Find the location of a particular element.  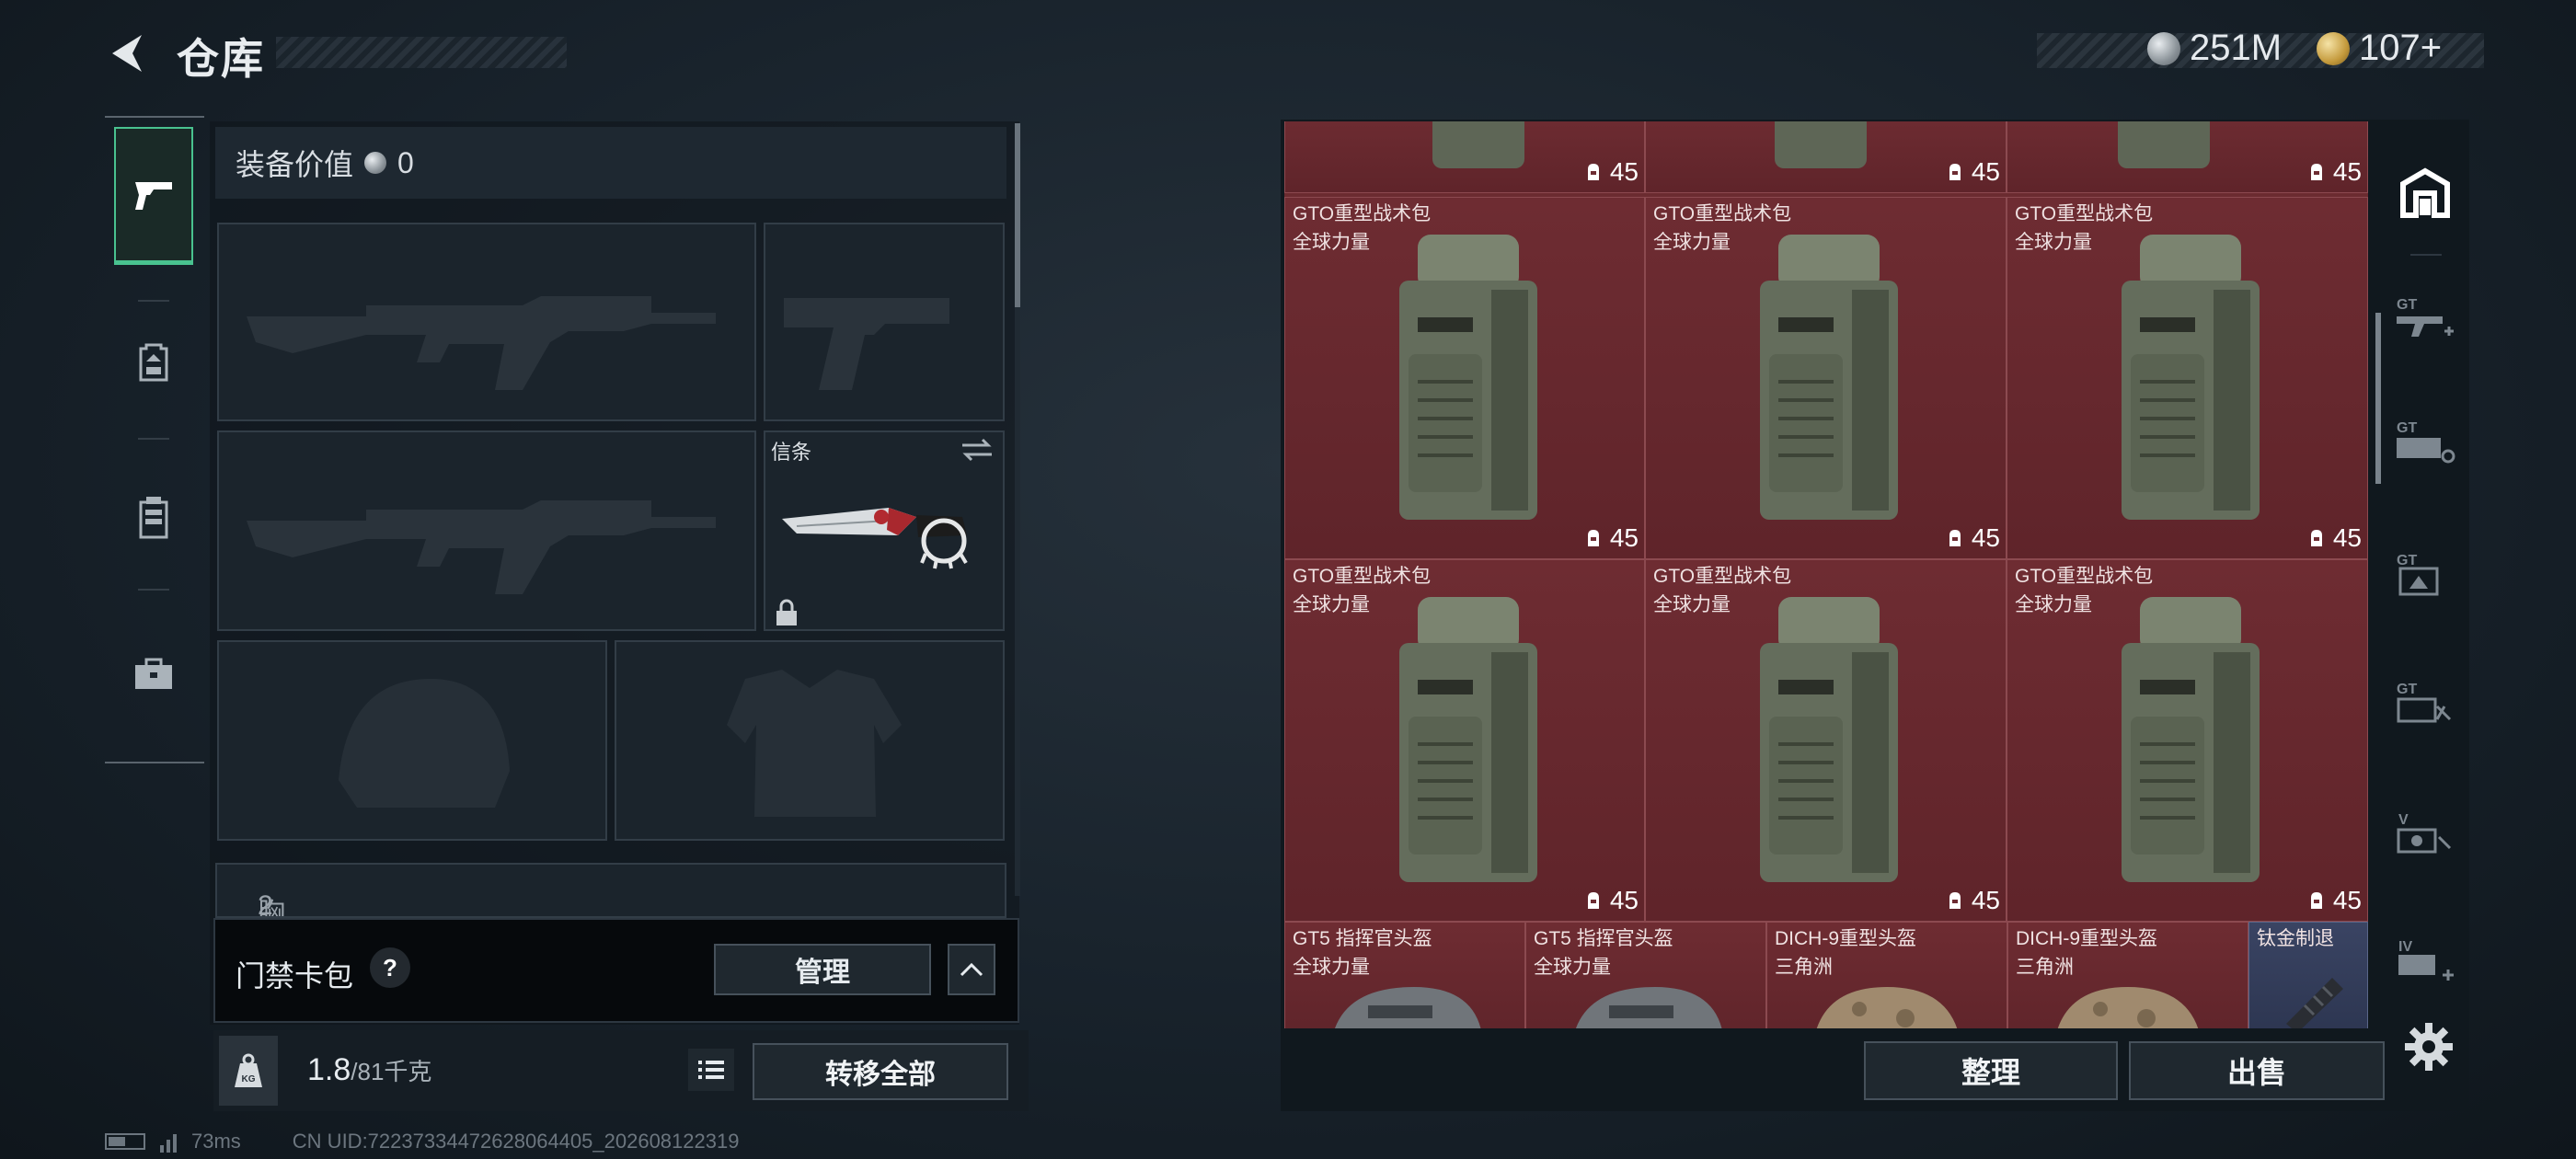

transfer-all-button: 转移全部 is located at coordinates (880, 1071).